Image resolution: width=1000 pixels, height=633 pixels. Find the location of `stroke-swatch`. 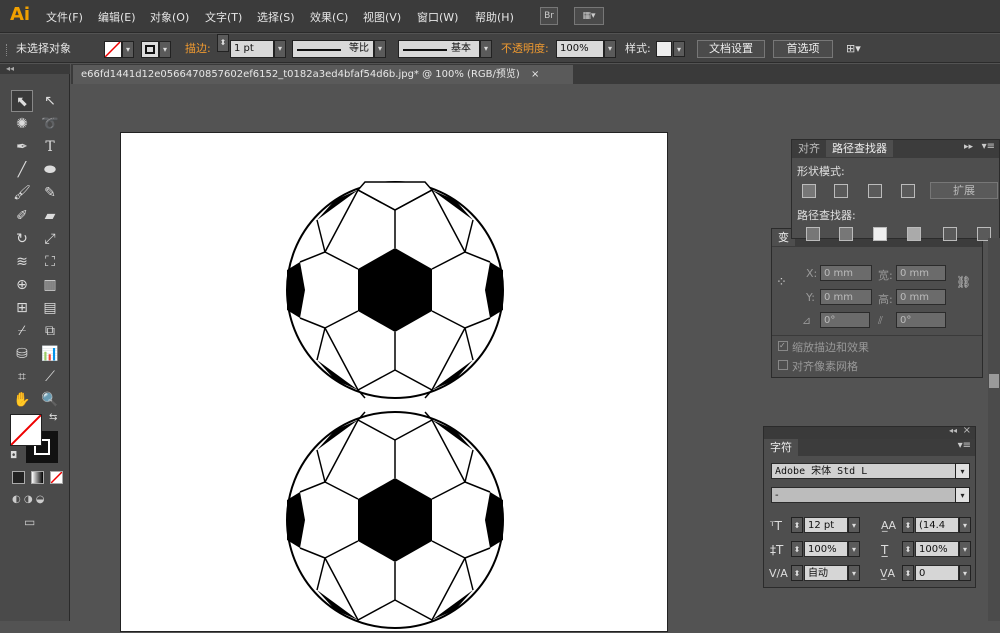

stroke-swatch is located at coordinates (150, 49).